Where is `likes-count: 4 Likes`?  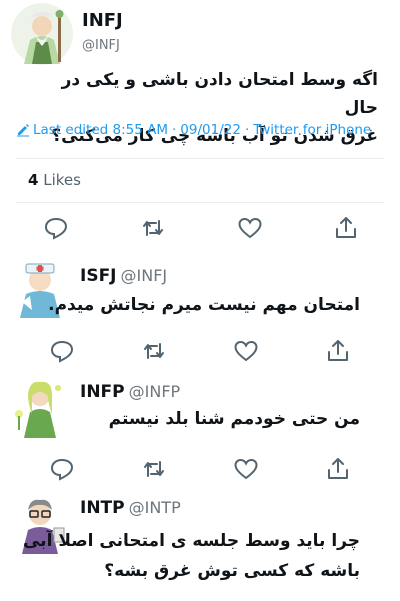
likes-count: 4 Likes is located at coordinates (54, 180).